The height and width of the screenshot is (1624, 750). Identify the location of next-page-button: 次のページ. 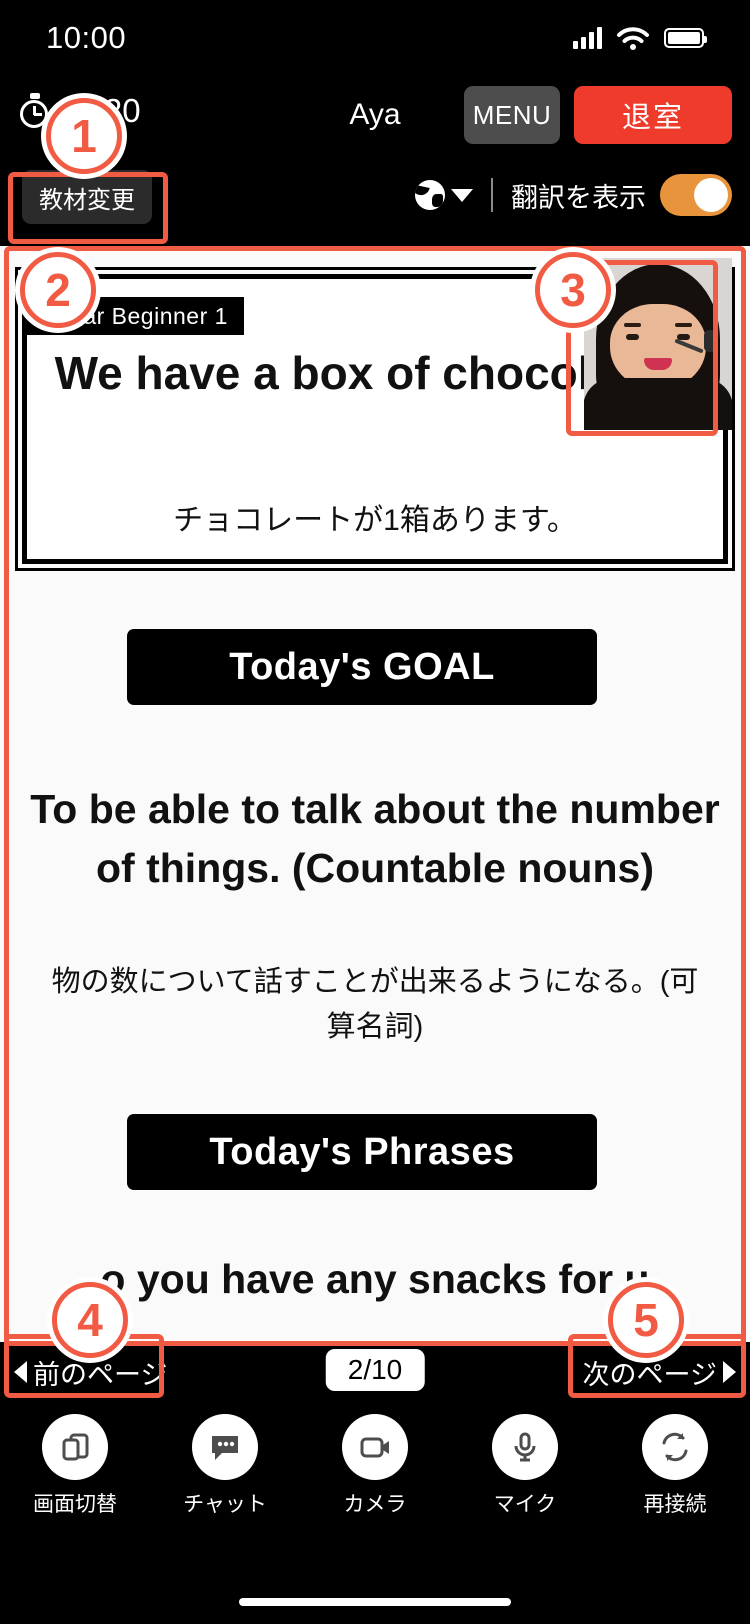
(659, 1372).